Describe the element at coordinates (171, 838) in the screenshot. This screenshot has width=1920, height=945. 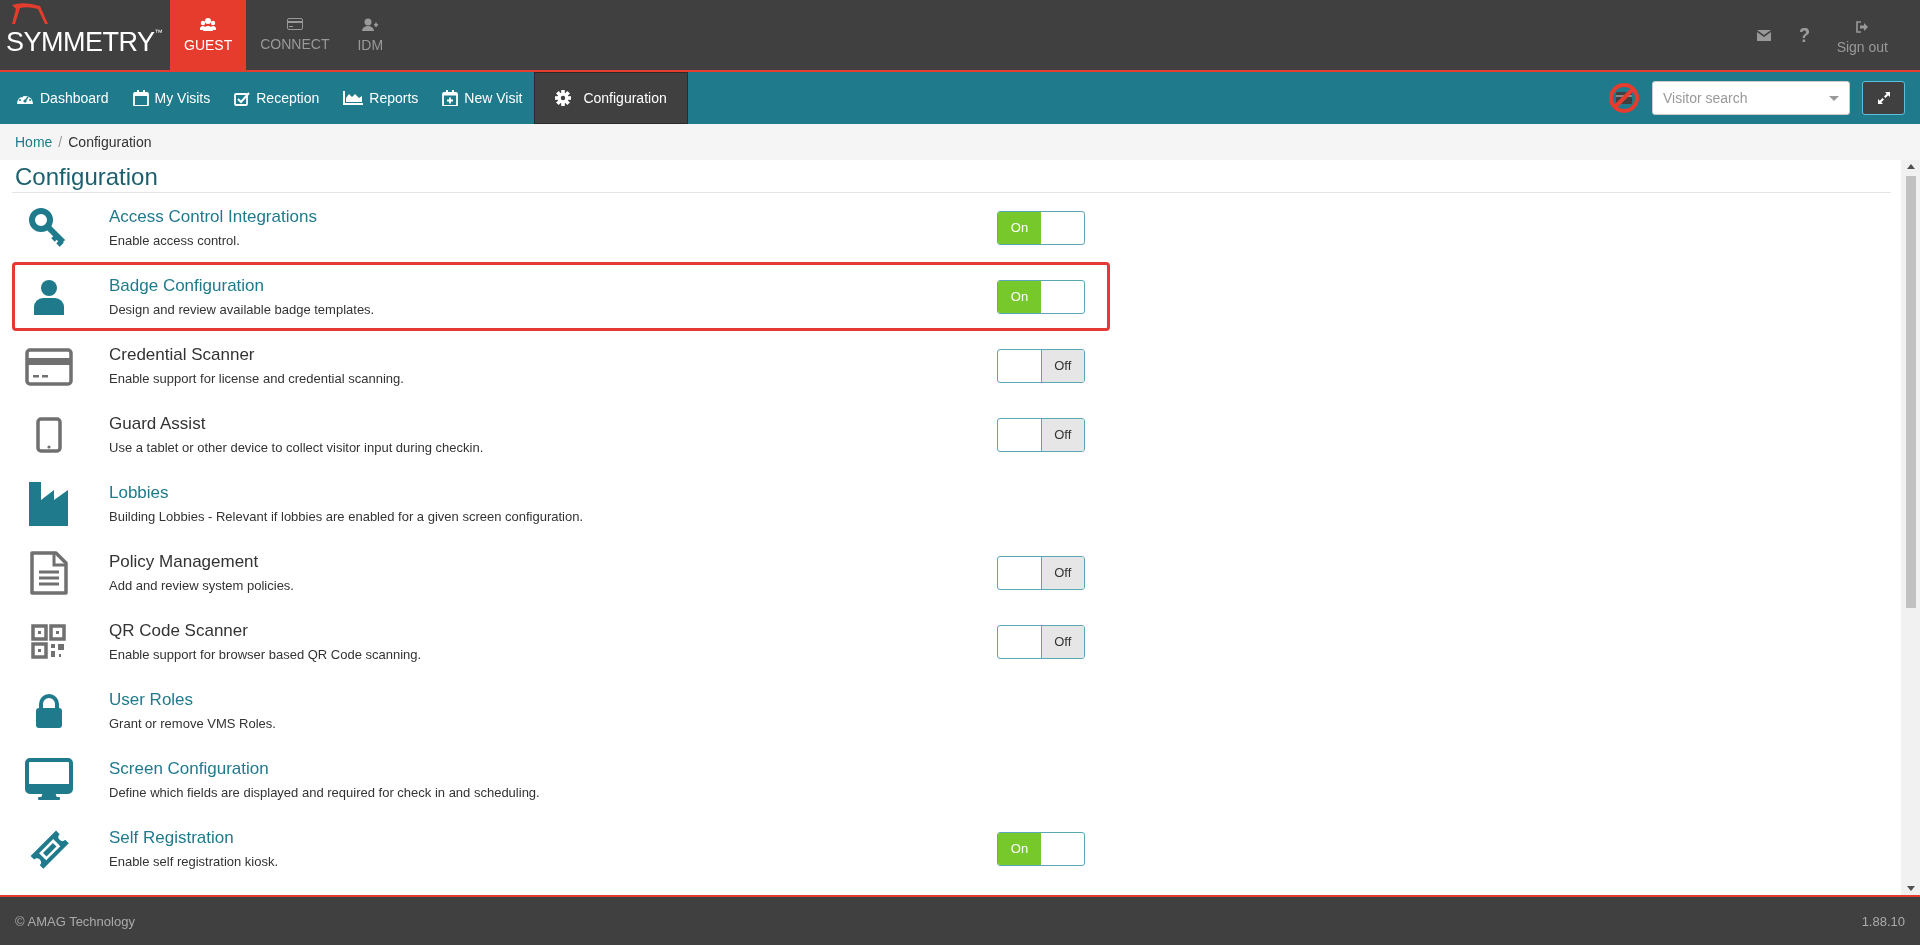
I see `setting-title: Self Registration` at that location.